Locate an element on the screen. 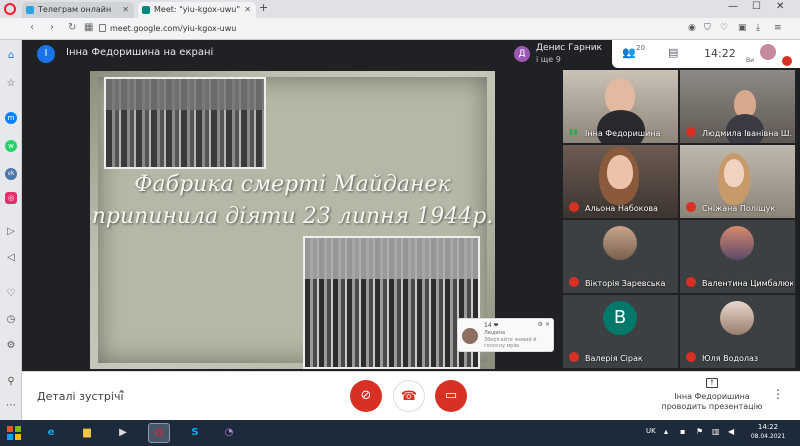 This screenshot has height=446, width=800. mic-toggle-button: ⊘ is located at coordinates (366, 396).